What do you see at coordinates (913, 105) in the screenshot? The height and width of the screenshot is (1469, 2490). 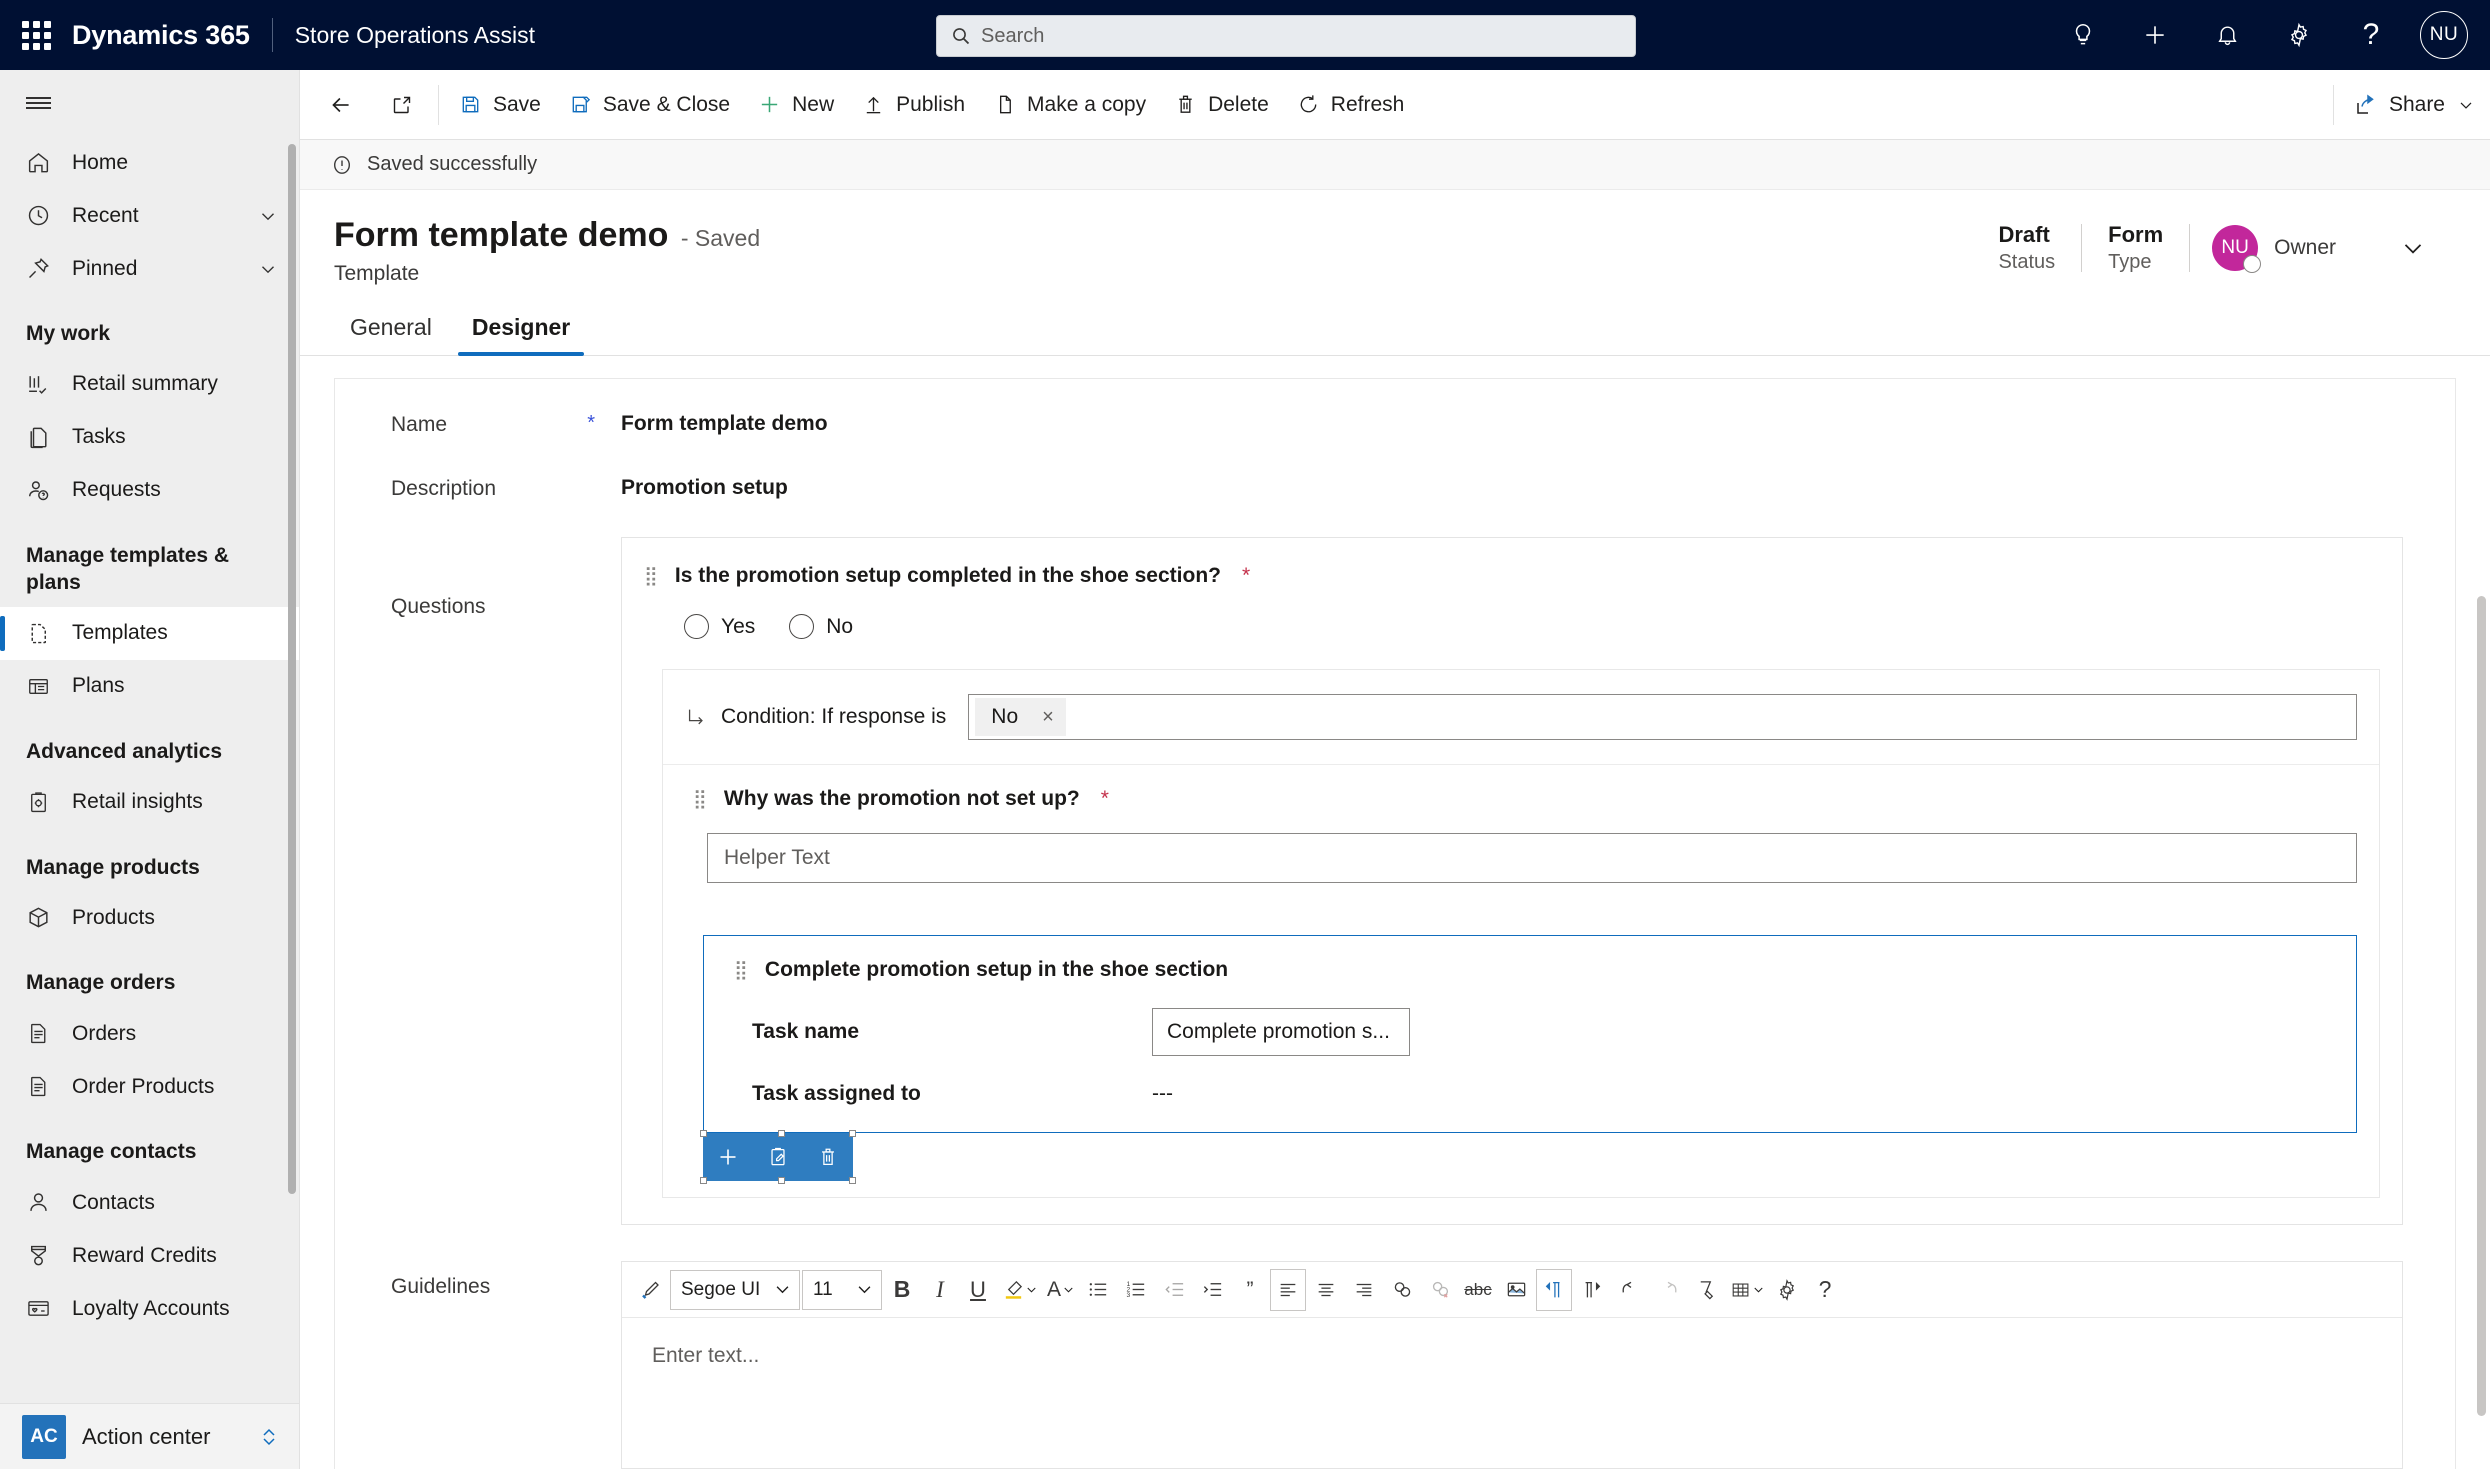 I see `publish-button: Publish` at bounding box center [913, 105].